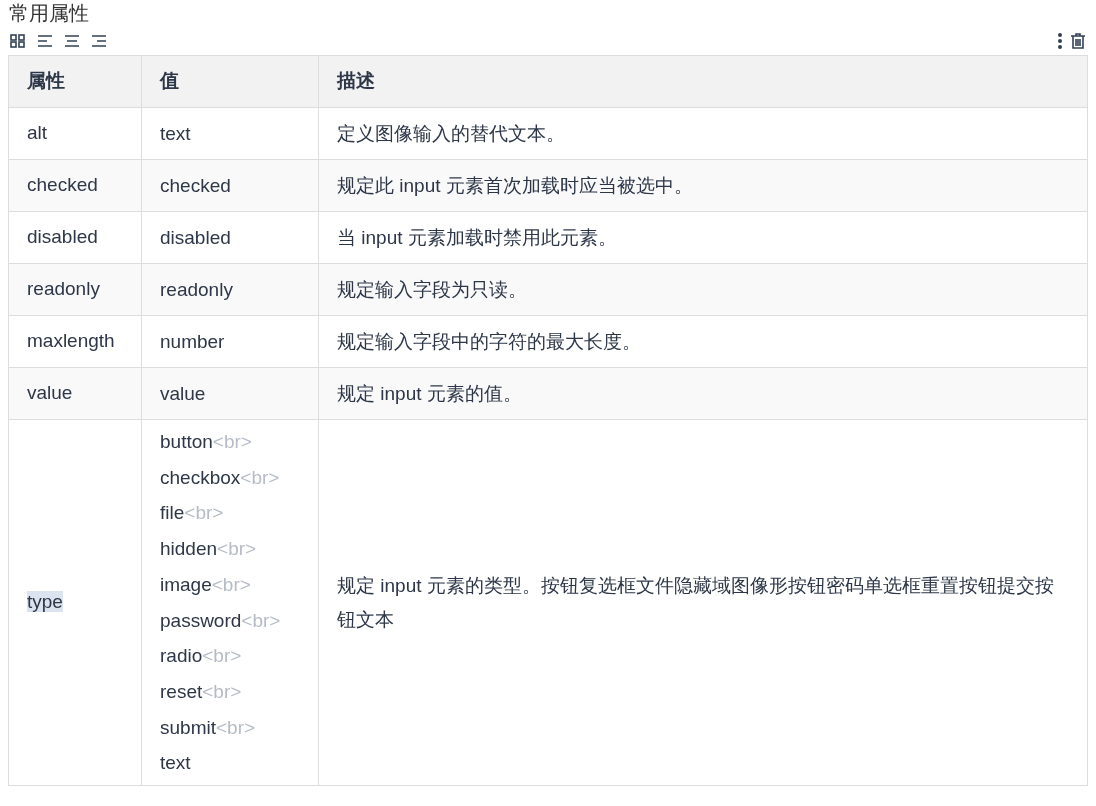 Image resolution: width=1096 pixels, height=806 pixels. I want to click on attribute-name: alt, so click(37, 133).